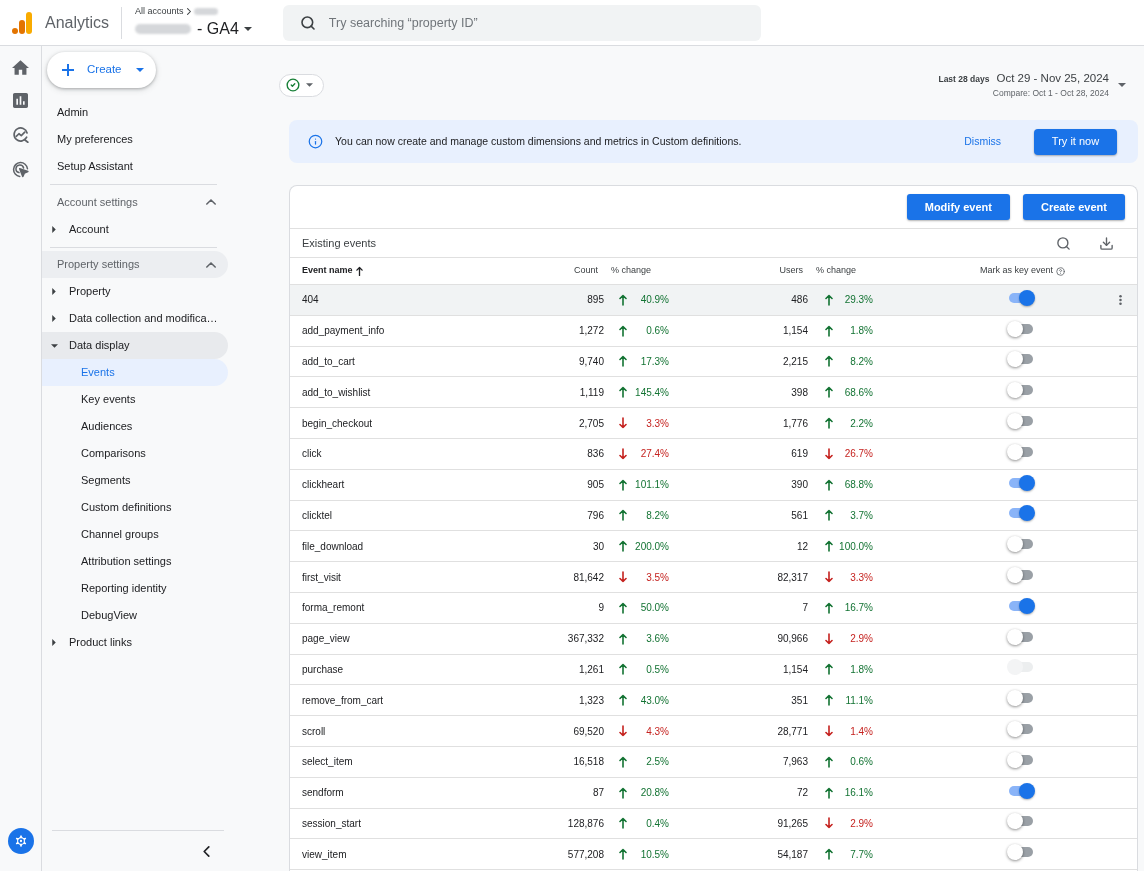 This screenshot has height=871, width=1144. What do you see at coordinates (323, 793) in the screenshot?
I see `event-name: sendform` at bounding box center [323, 793].